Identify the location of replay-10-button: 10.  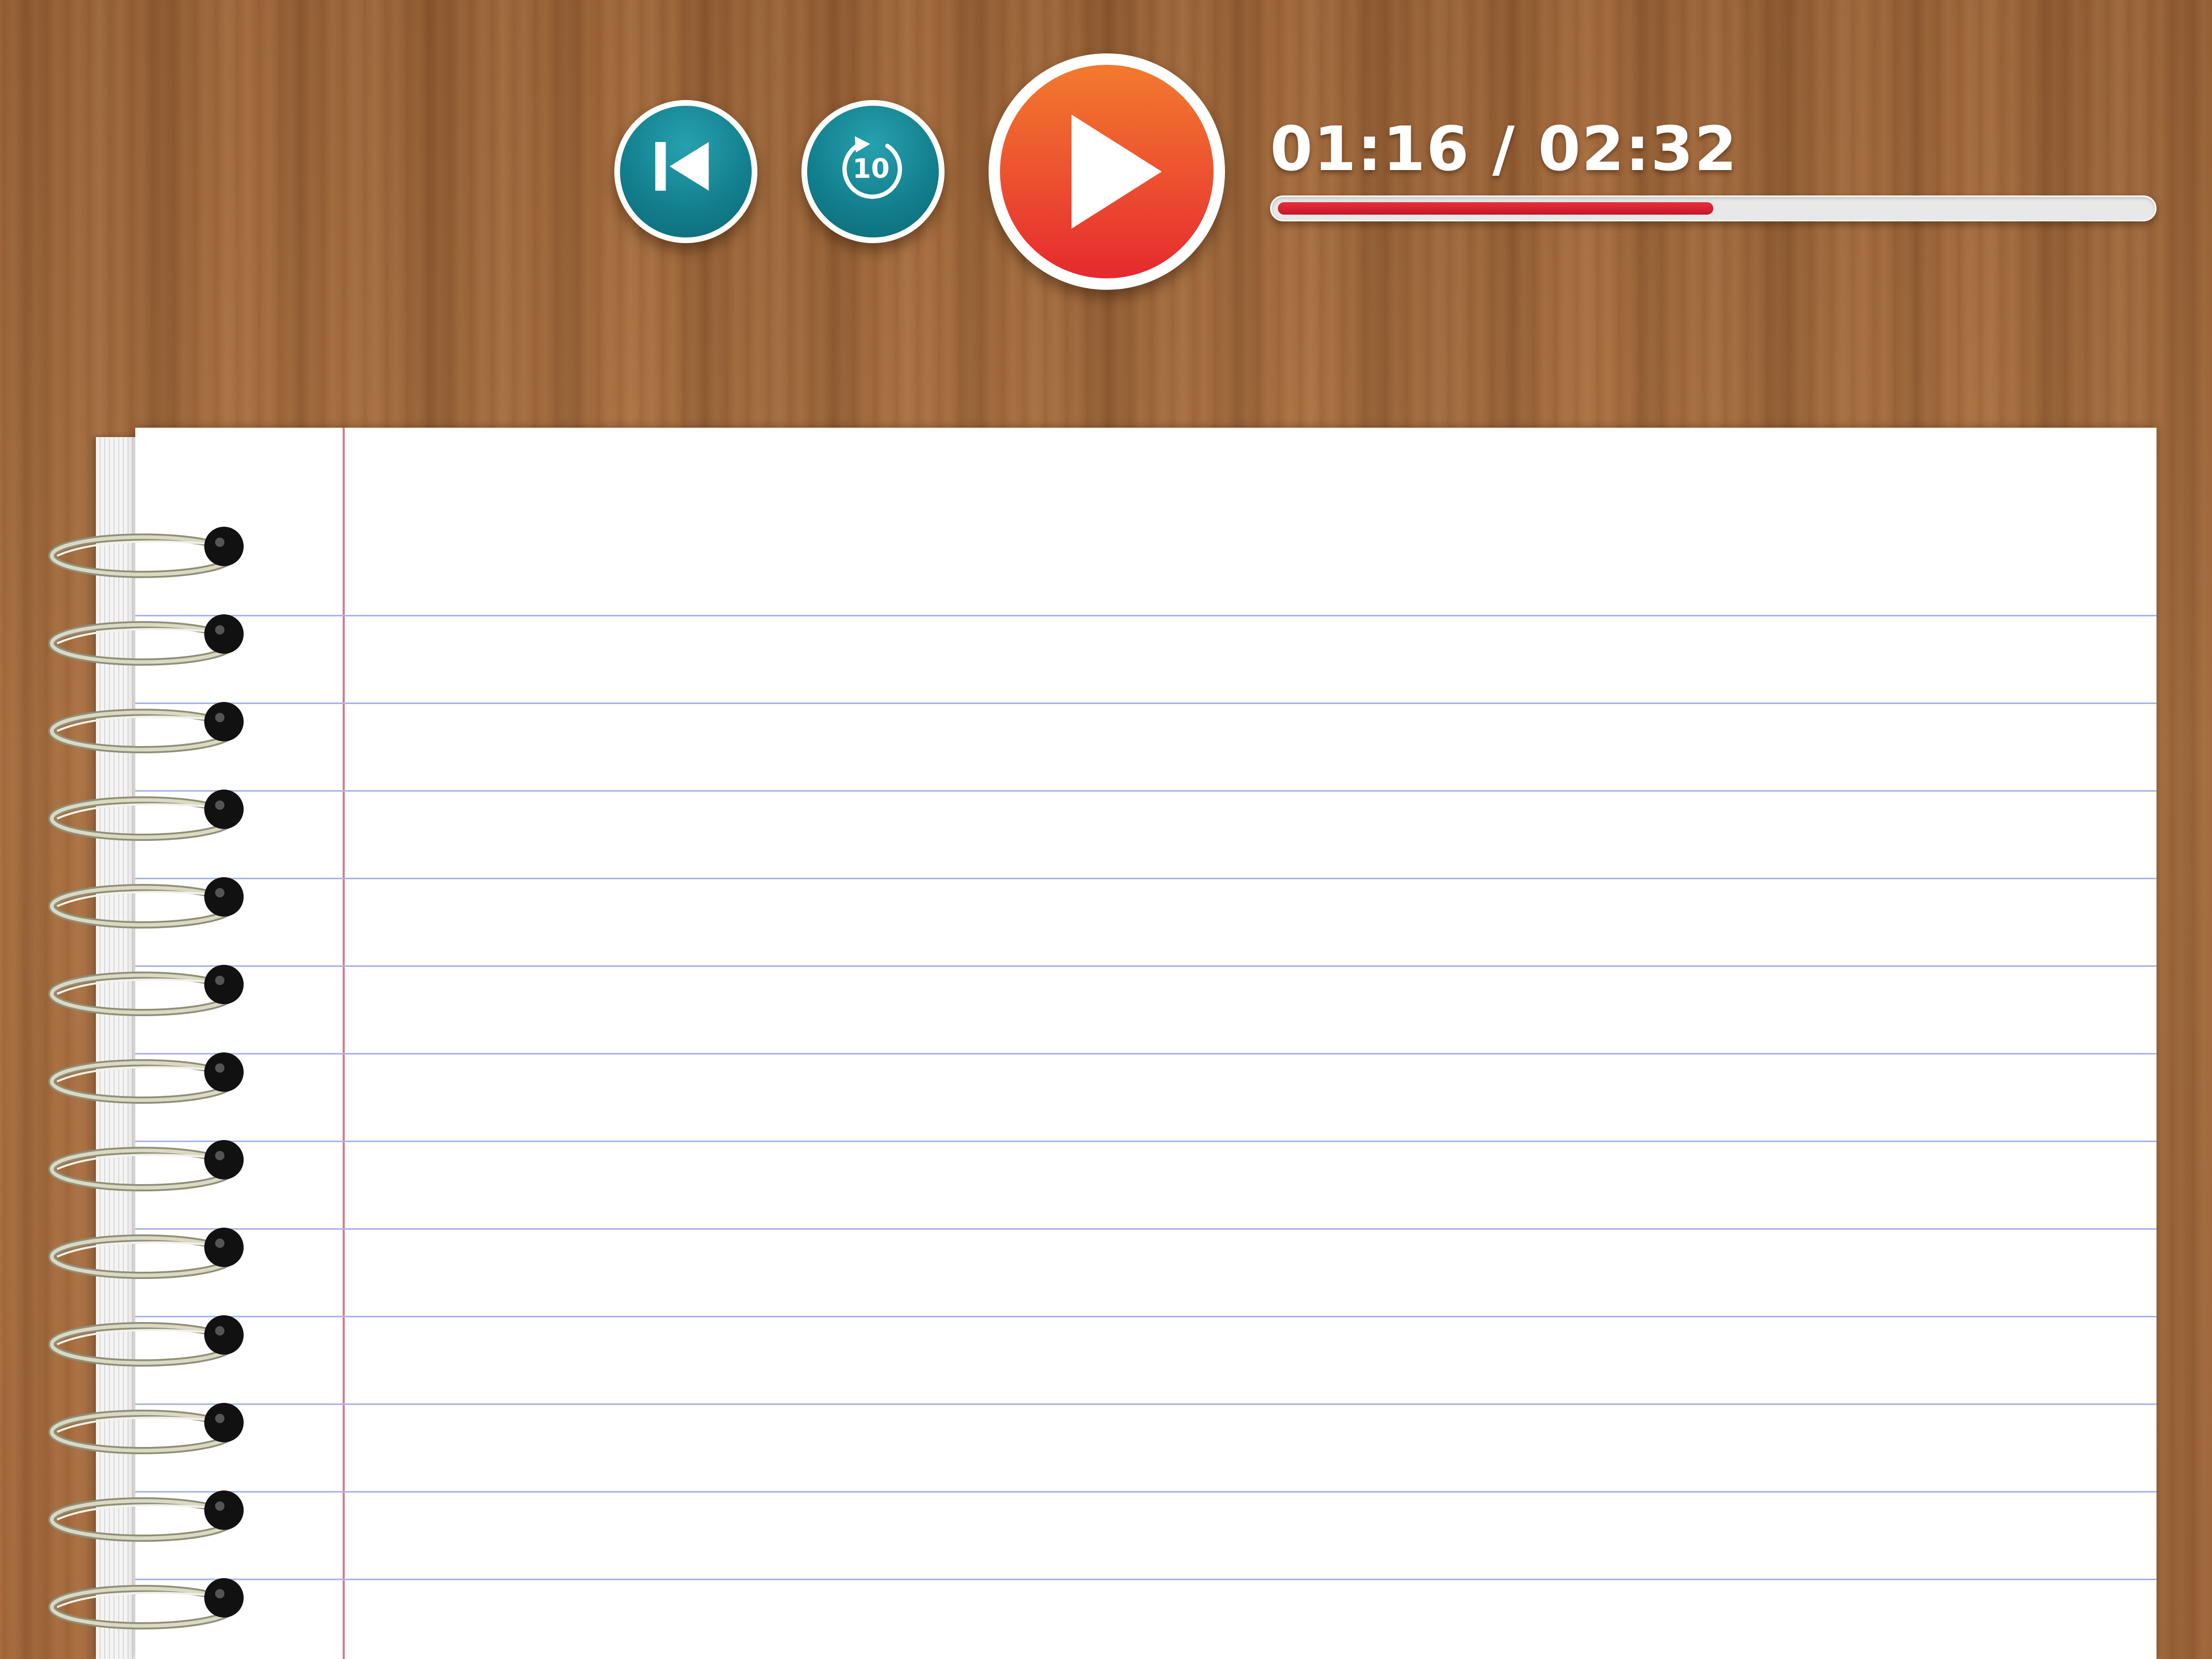
(873, 172).